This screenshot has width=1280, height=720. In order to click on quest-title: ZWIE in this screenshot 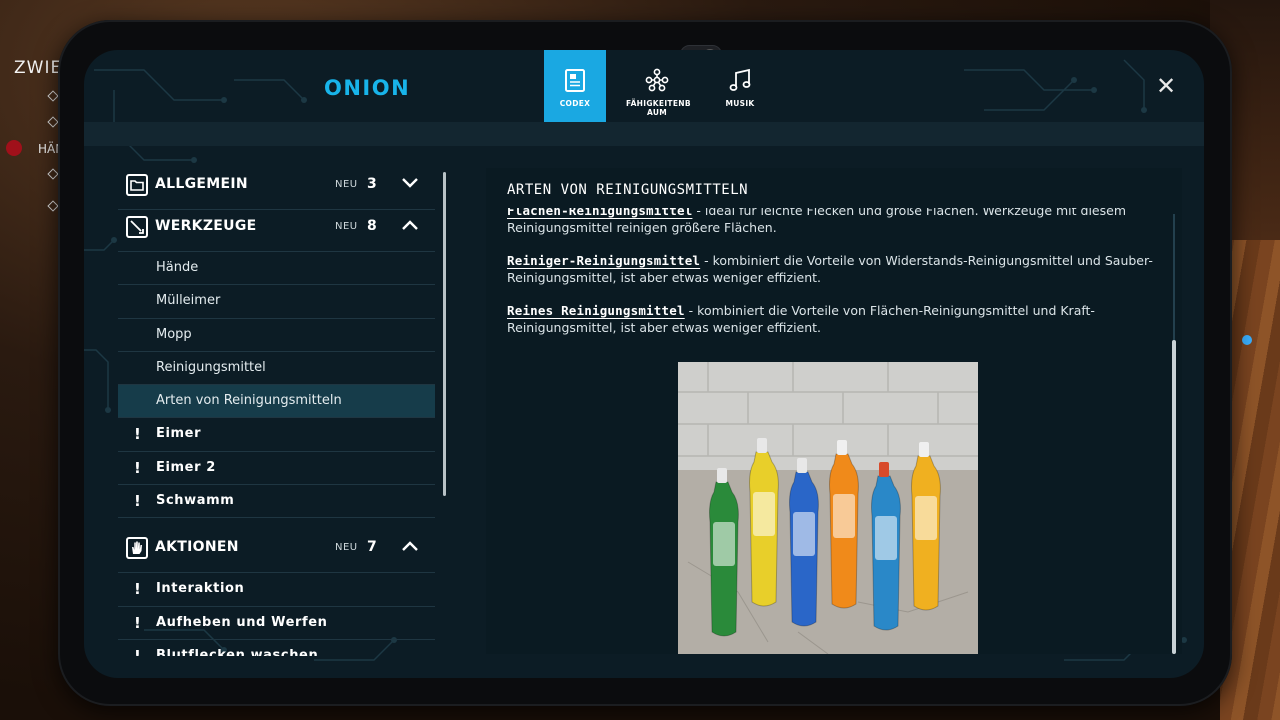, I will do `click(38, 68)`.